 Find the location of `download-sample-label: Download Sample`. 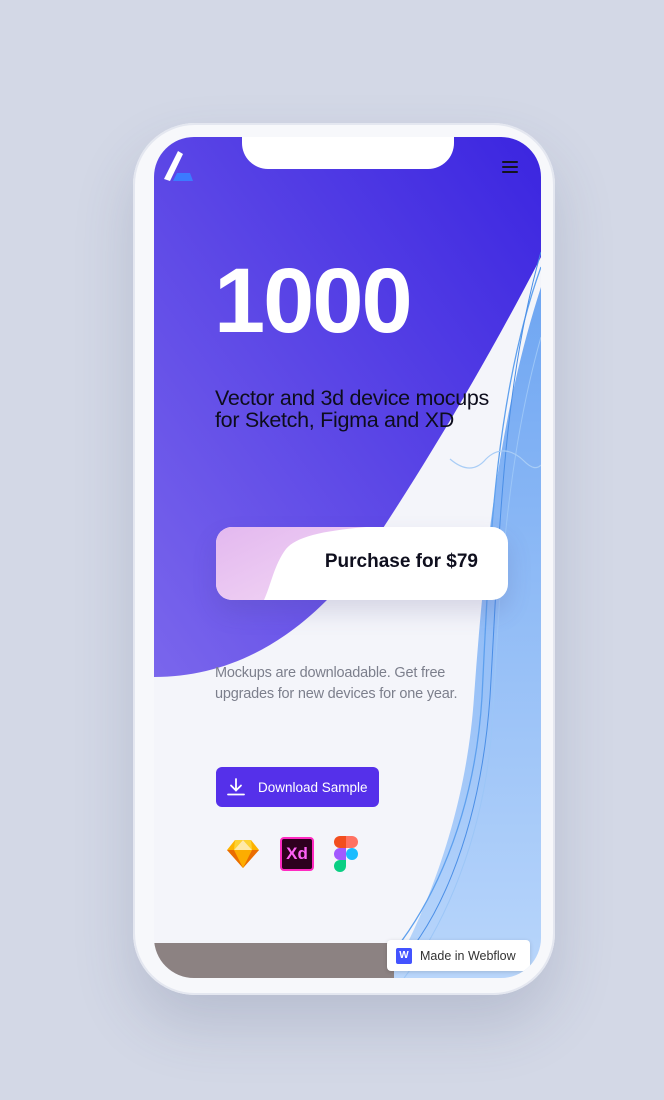

download-sample-label: Download Sample is located at coordinates (313, 787).